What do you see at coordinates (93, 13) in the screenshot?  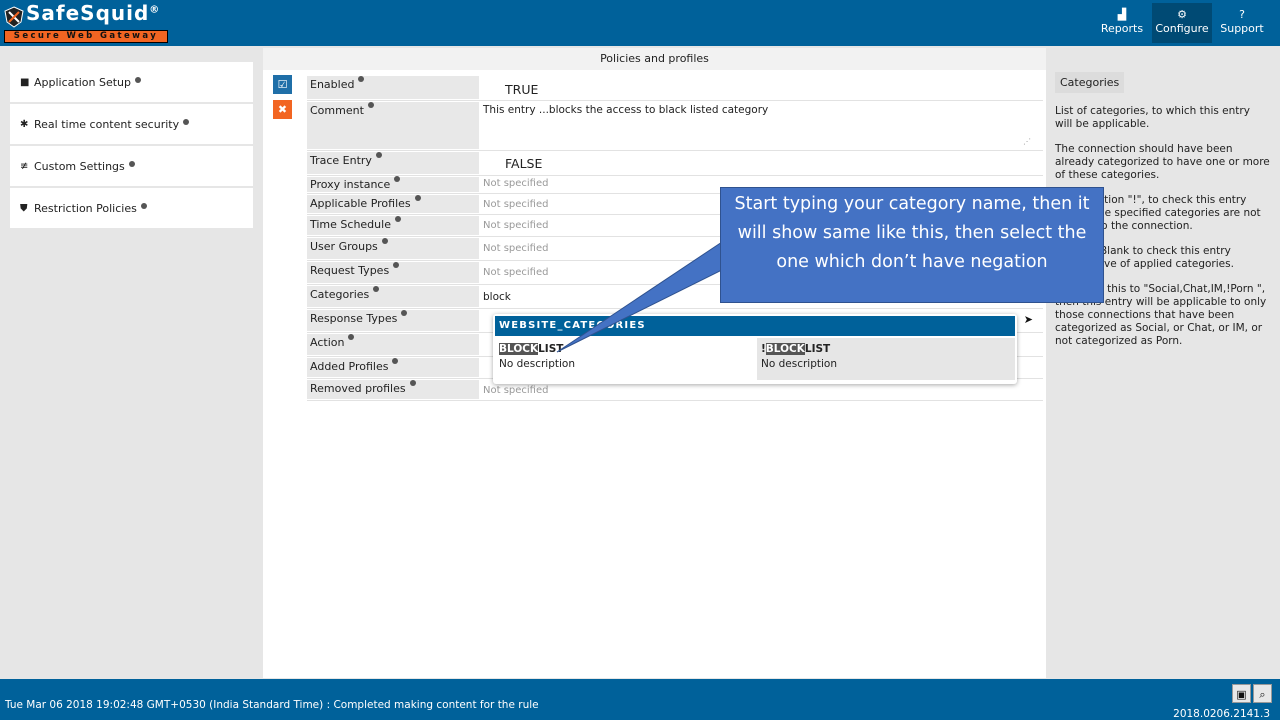 I see `logo-title: SafeSquid®` at bounding box center [93, 13].